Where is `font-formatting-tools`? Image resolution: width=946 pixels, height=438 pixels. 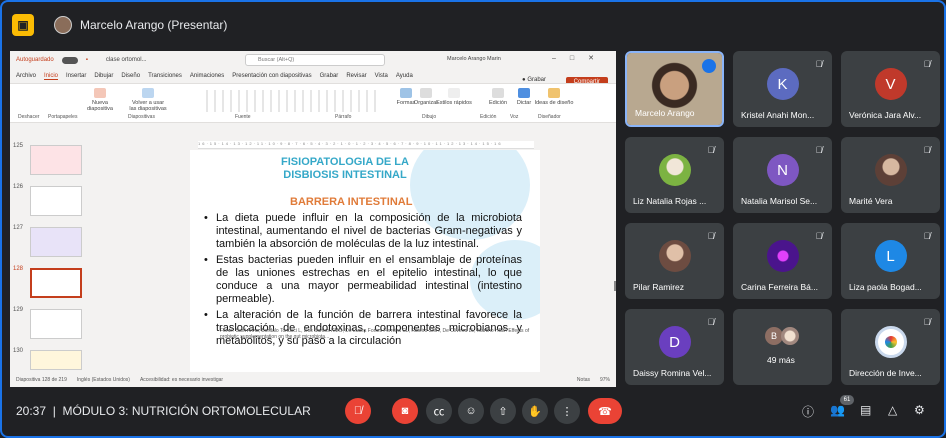
font-formatting-tools is located at coordinates (260, 101).